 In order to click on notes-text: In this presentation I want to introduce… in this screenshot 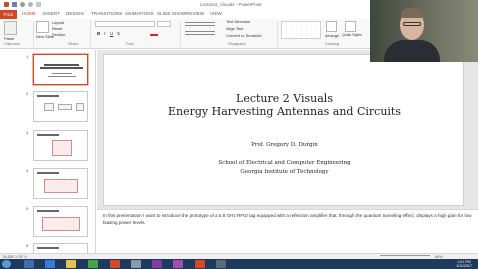, I will do `click(288, 219)`.